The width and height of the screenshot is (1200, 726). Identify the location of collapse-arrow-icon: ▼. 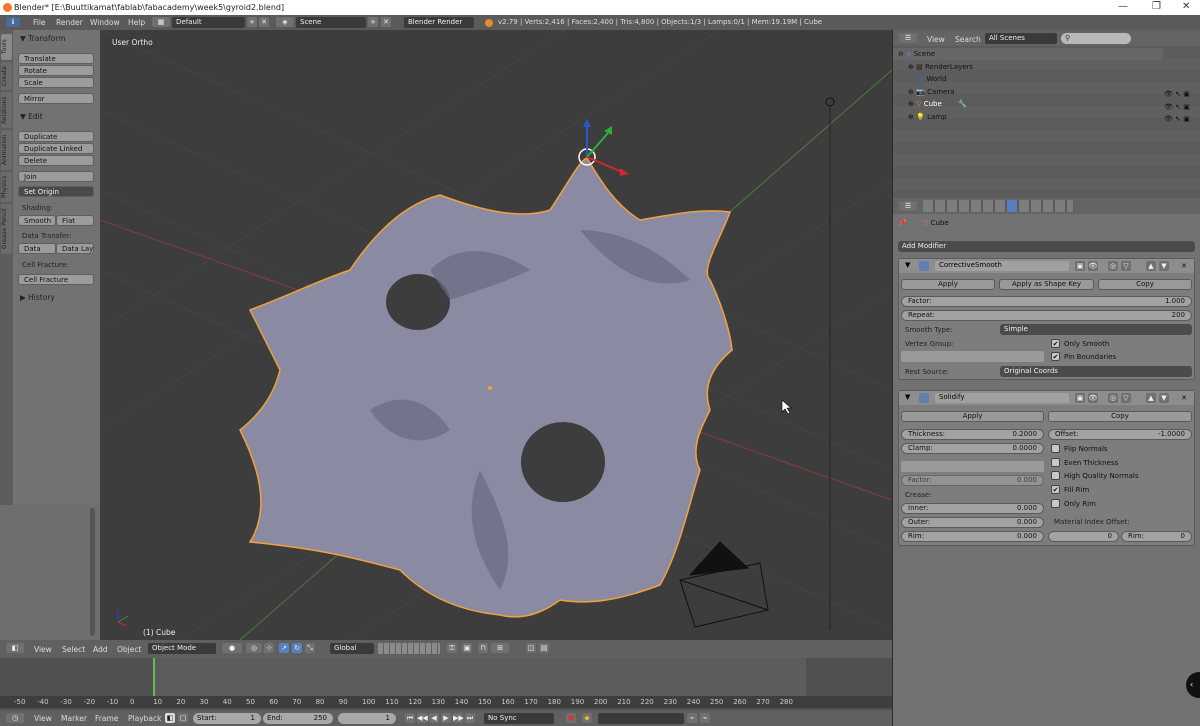
(907, 397).